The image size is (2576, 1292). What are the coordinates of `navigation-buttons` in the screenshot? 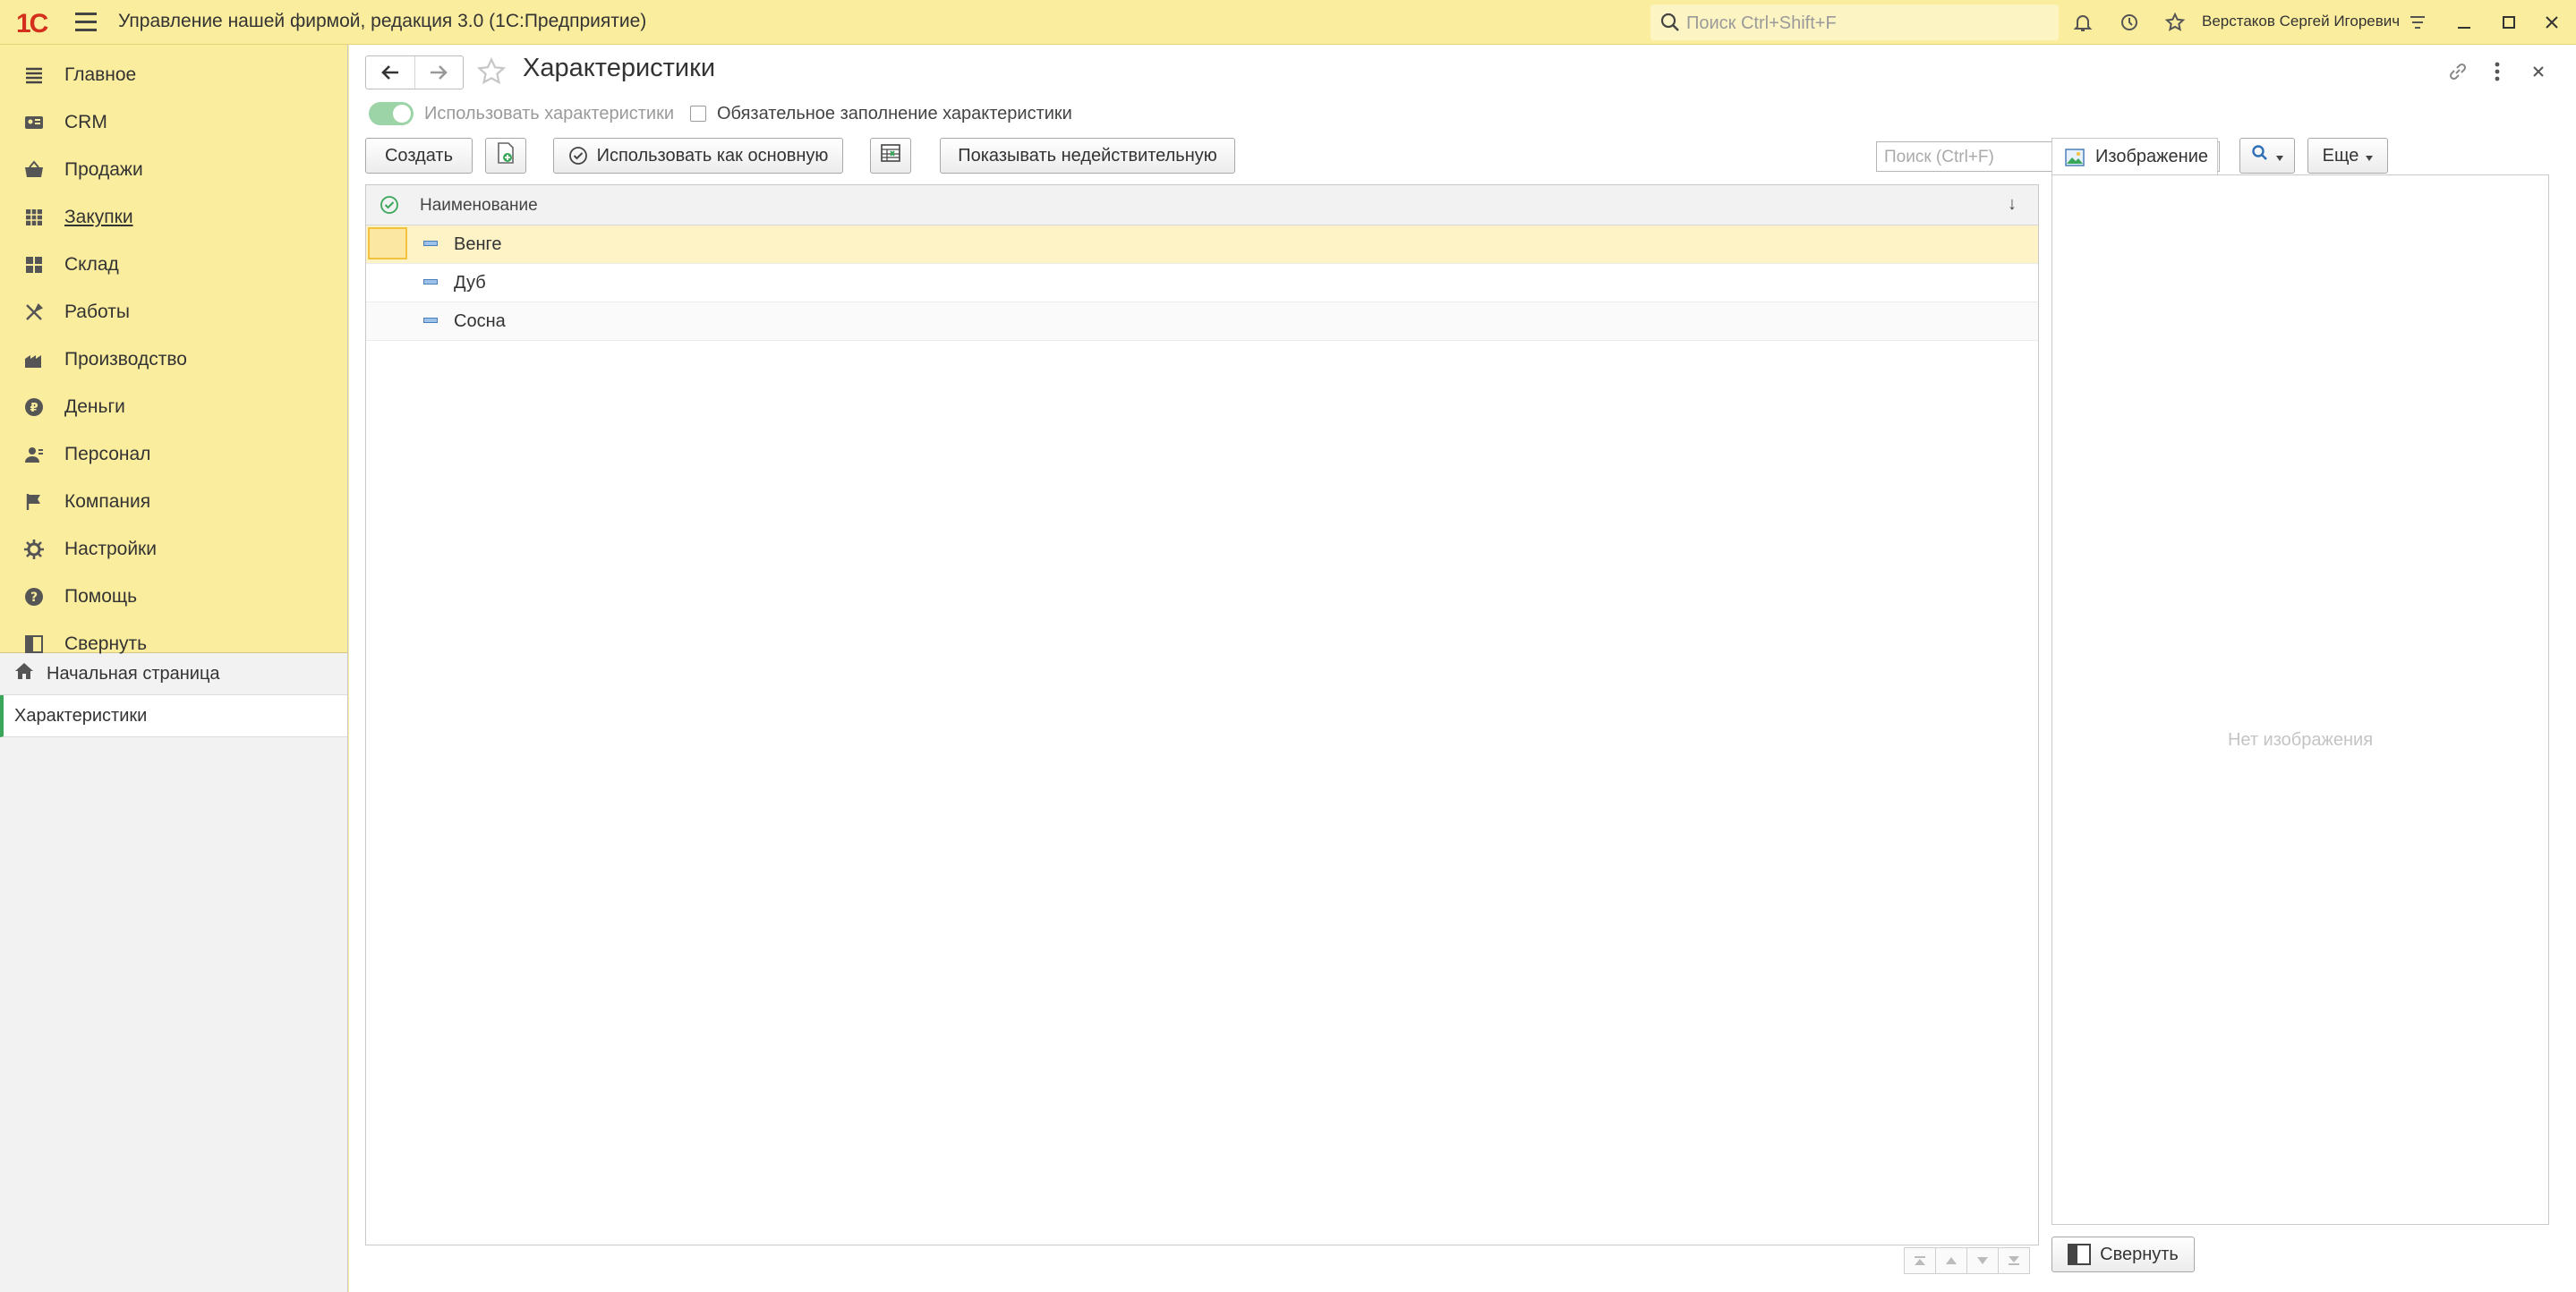 It's located at (414, 72).